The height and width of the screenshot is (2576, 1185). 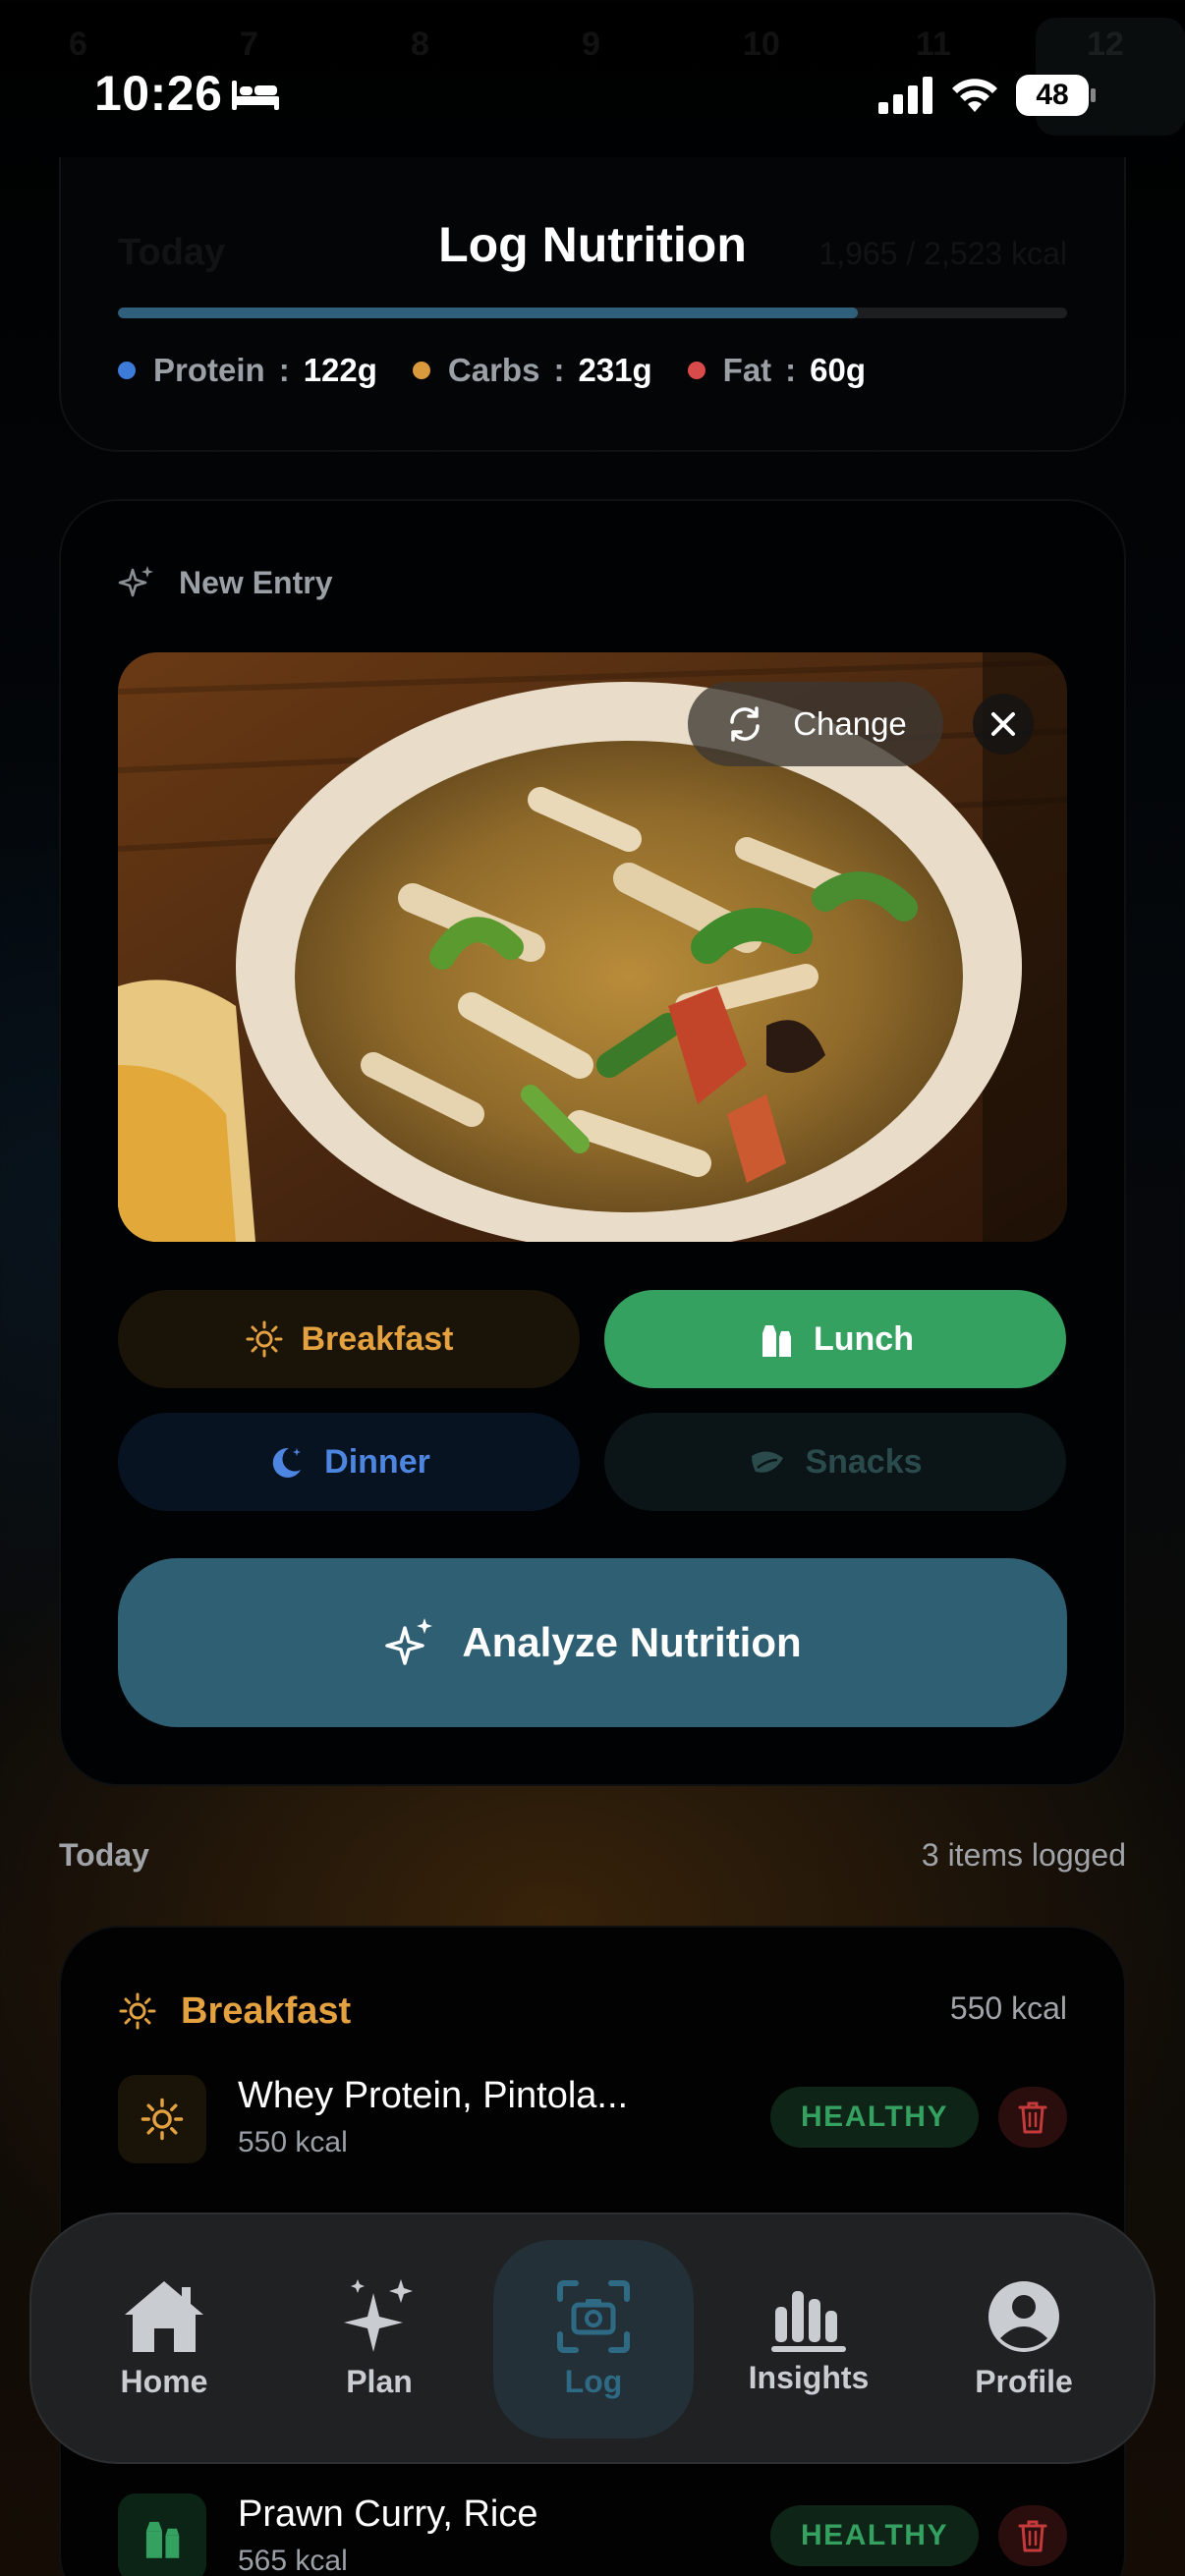 I want to click on wifi-icon, so click(x=975, y=95).